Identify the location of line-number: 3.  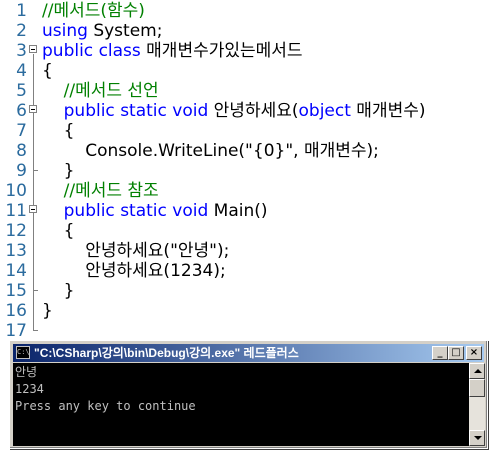
(21, 51).